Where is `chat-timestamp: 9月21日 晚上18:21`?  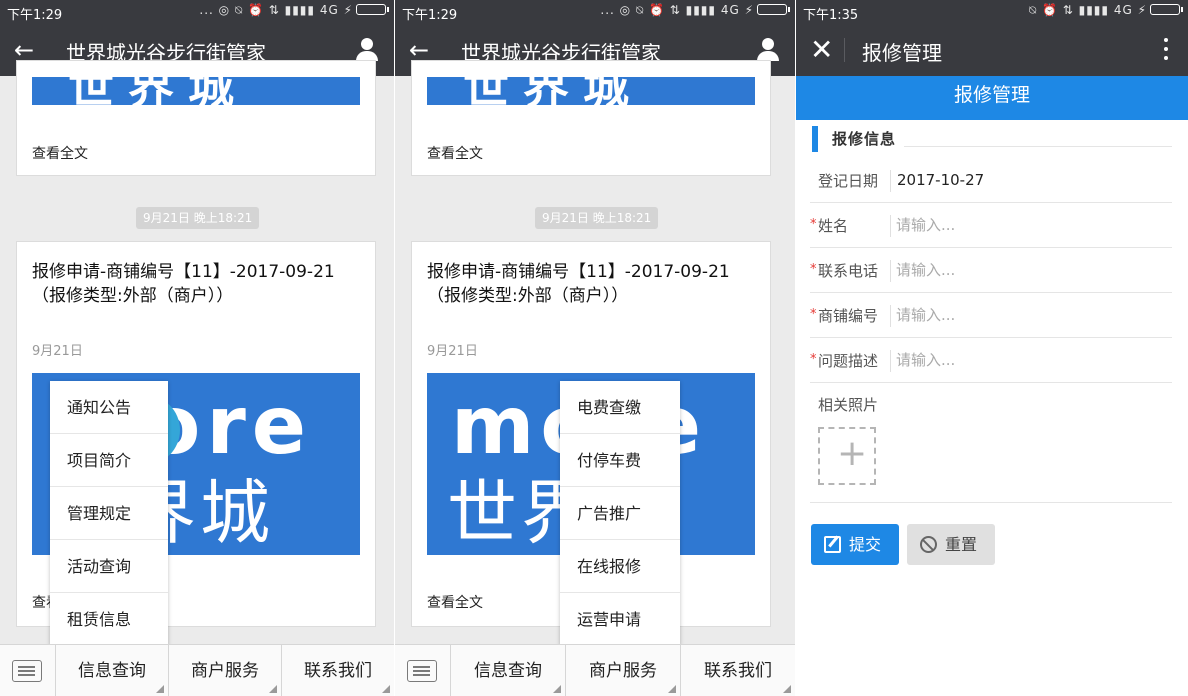 chat-timestamp: 9月21日 晚上18:21 is located at coordinates (597, 218).